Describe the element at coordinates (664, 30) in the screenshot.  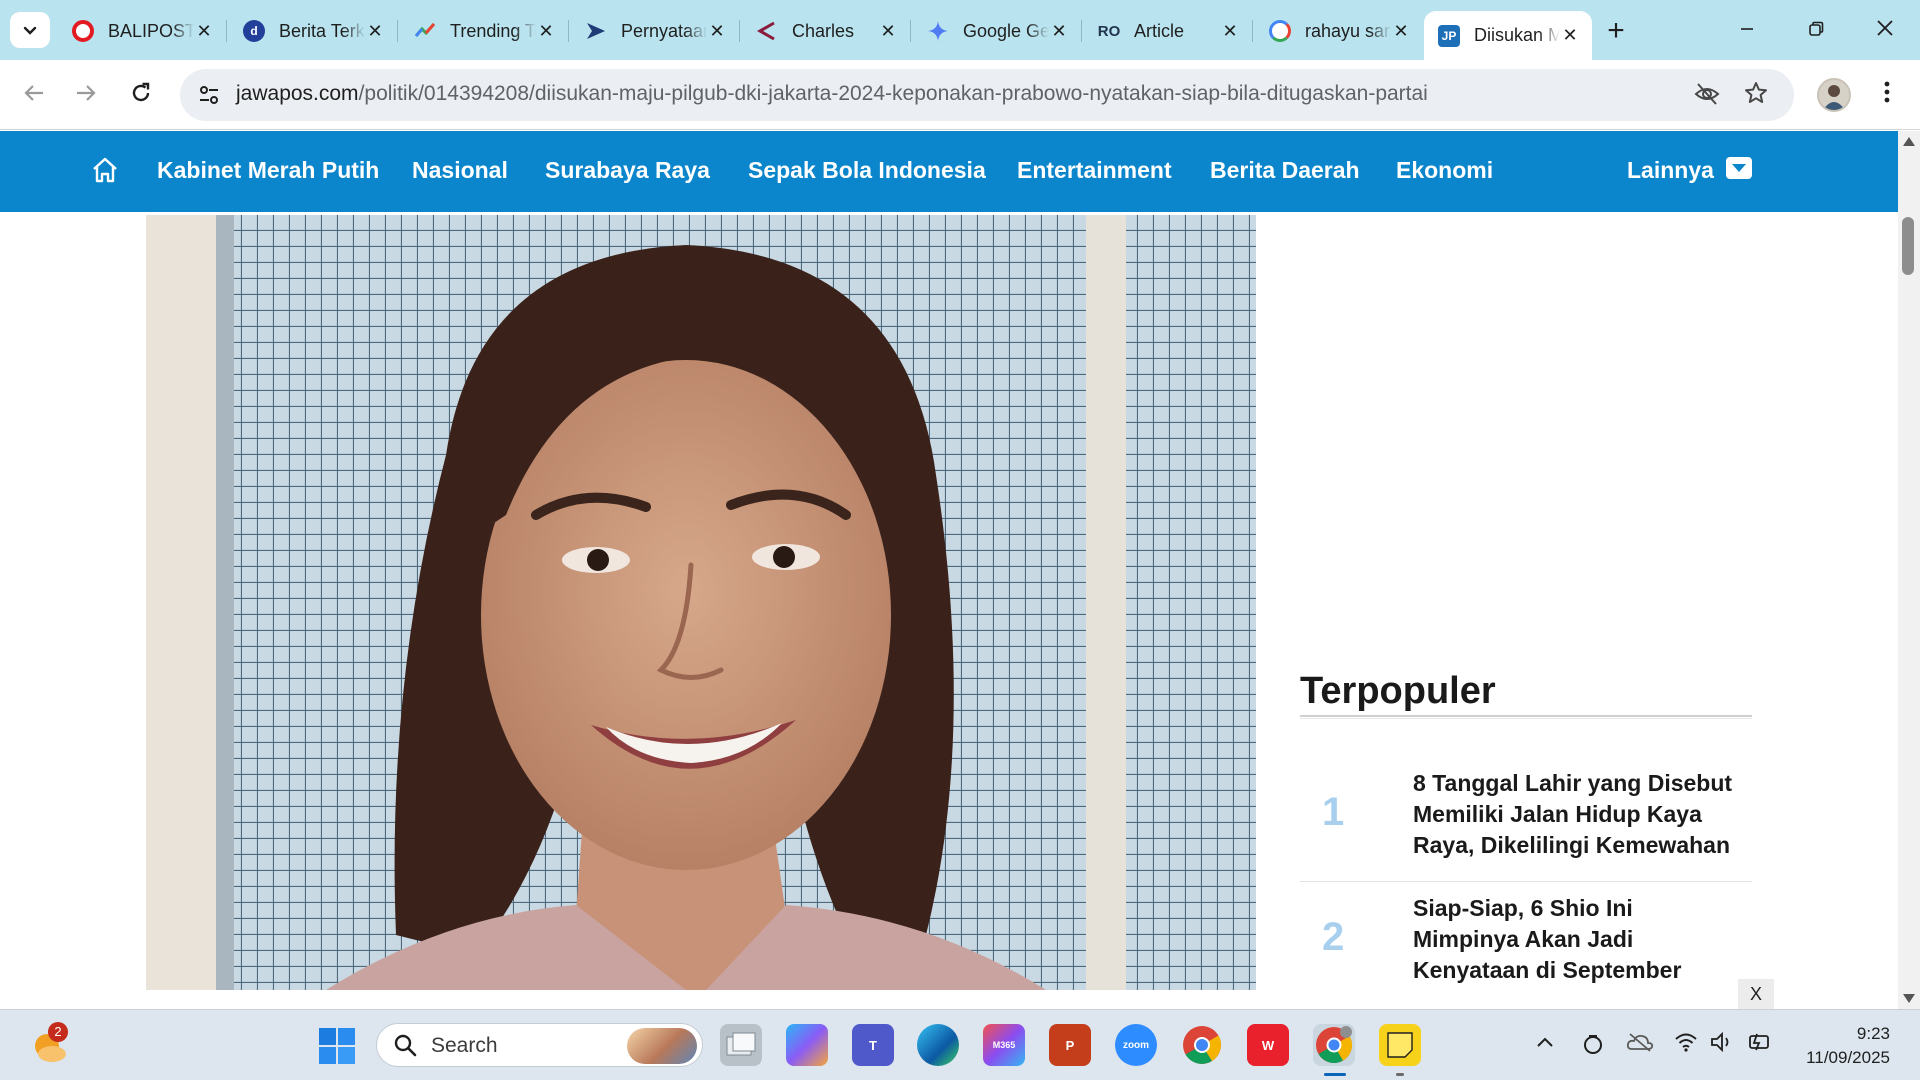
I see `tab-title: Pernyataan` at that location.